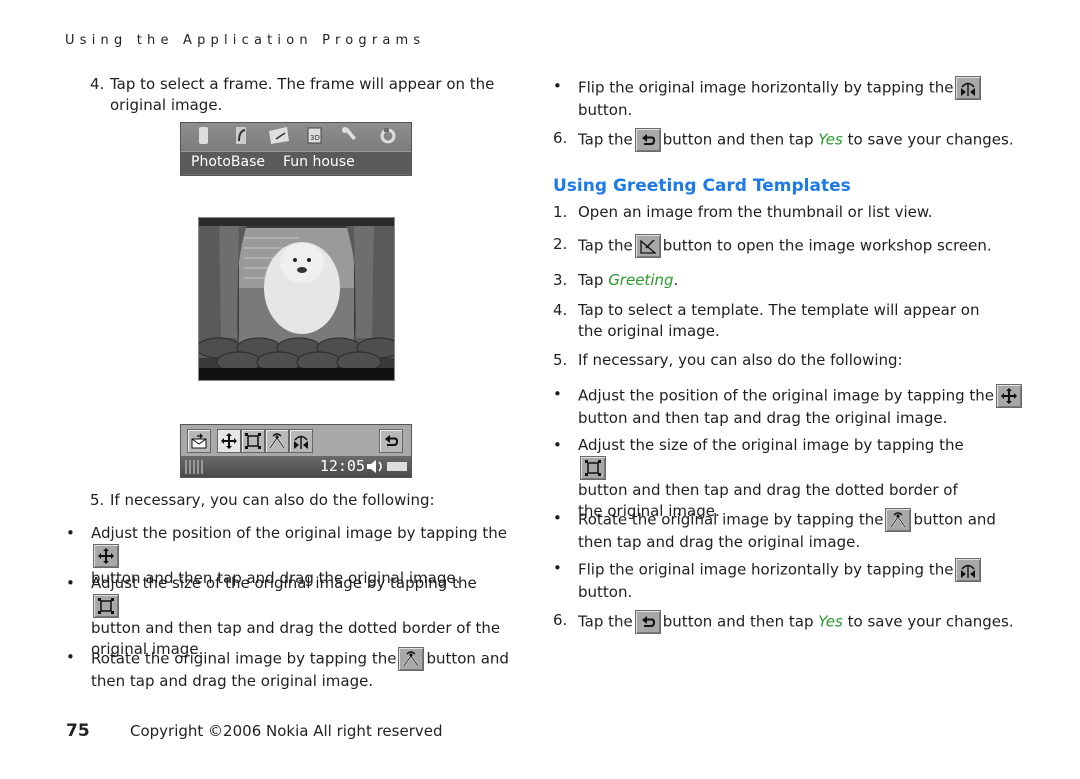  I want to click on calendar-3d-icon: 3D, so click(314, 135).